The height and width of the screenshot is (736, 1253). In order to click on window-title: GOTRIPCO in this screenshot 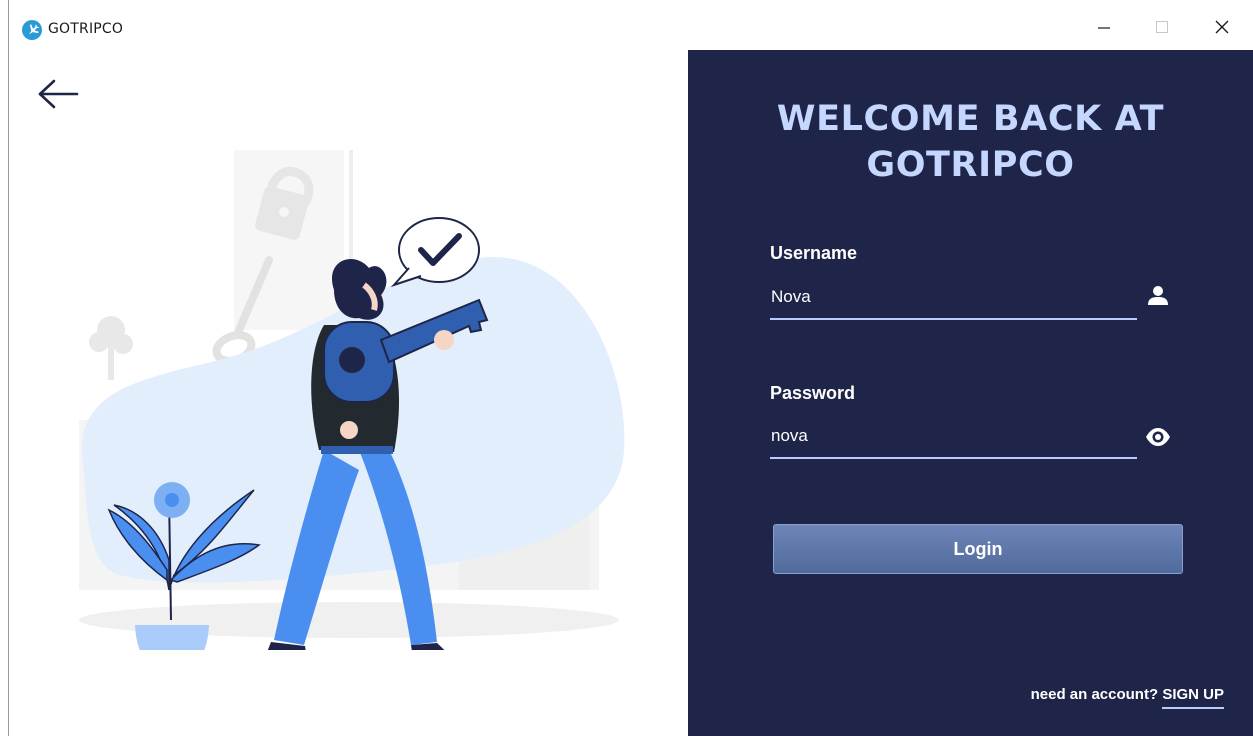, I will do `click(86, 29)`.